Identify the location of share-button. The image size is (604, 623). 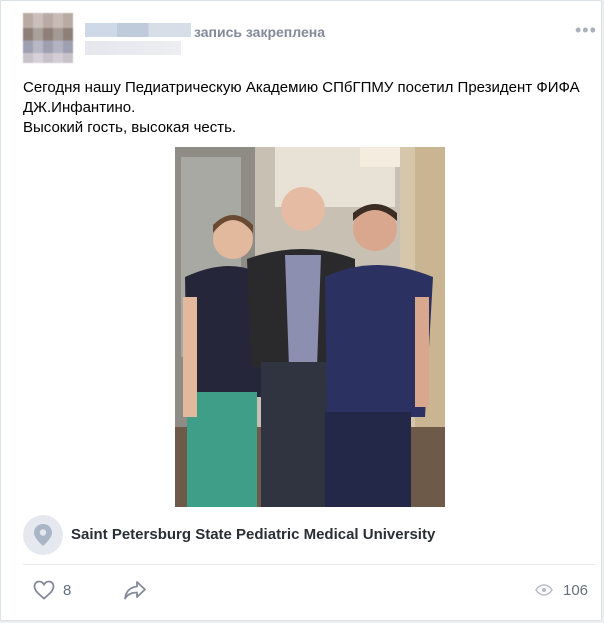
(135, 592).